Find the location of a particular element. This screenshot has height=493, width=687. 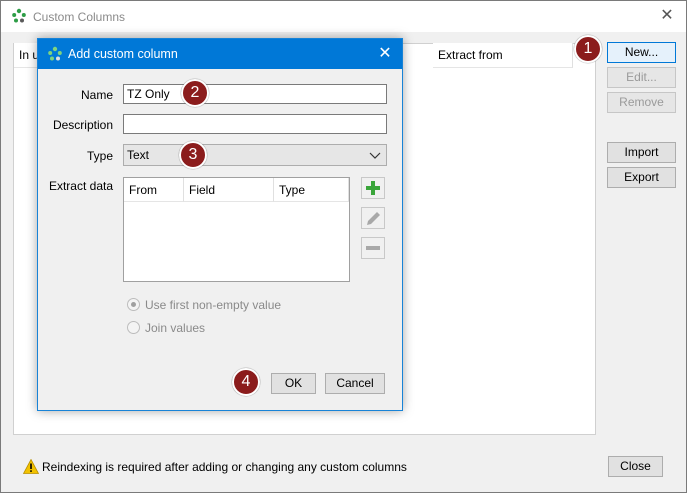

cancel-button: Cancel is located at coordinates (355, 383).